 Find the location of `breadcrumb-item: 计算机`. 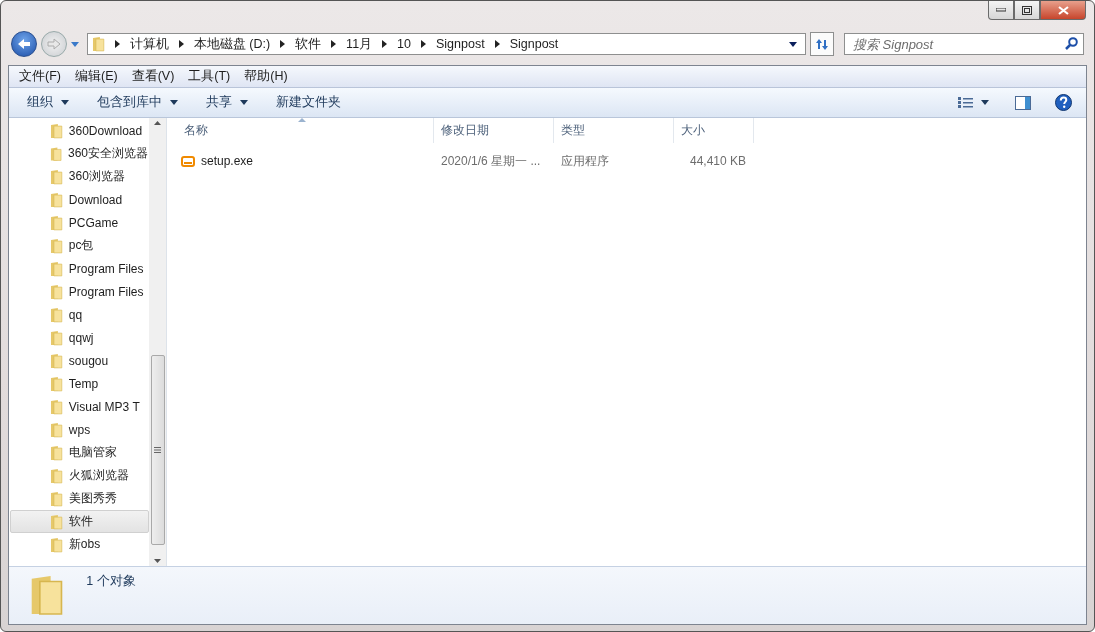

breadcrumb-item: 计算机 is located at coordinates (149, 44).